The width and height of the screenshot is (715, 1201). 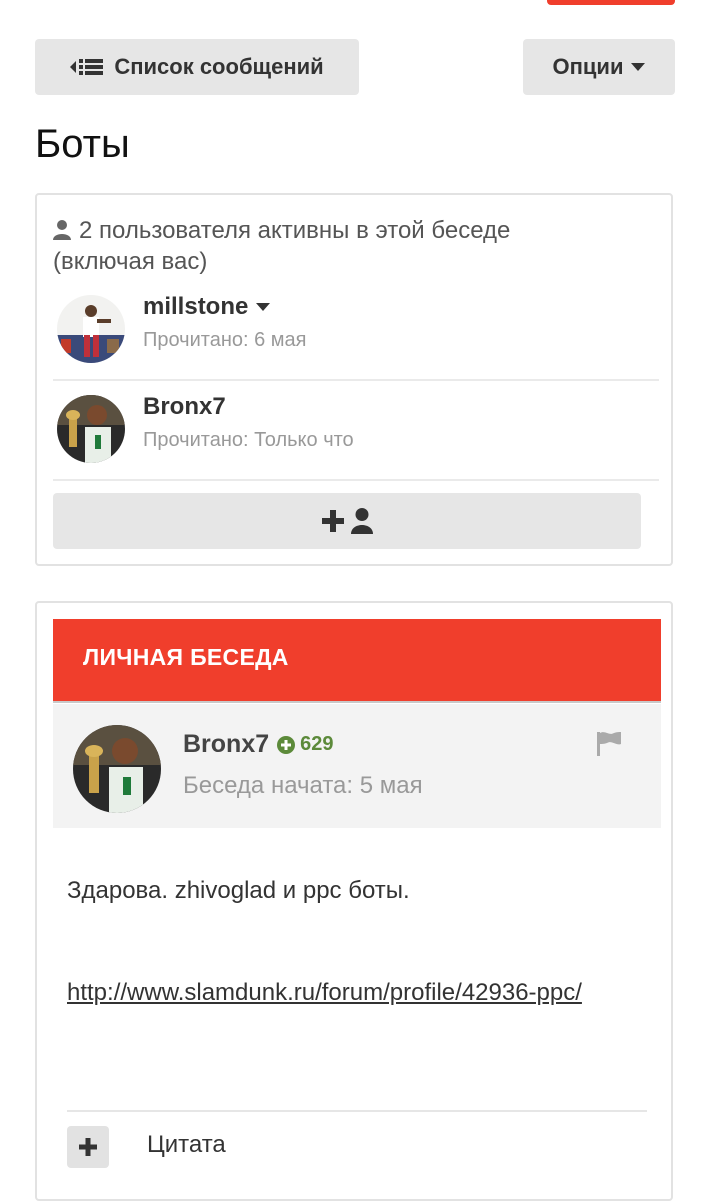 I want to click on participant-item: Bronx7 Прочитано: Только что, so click(x=356, y=430).